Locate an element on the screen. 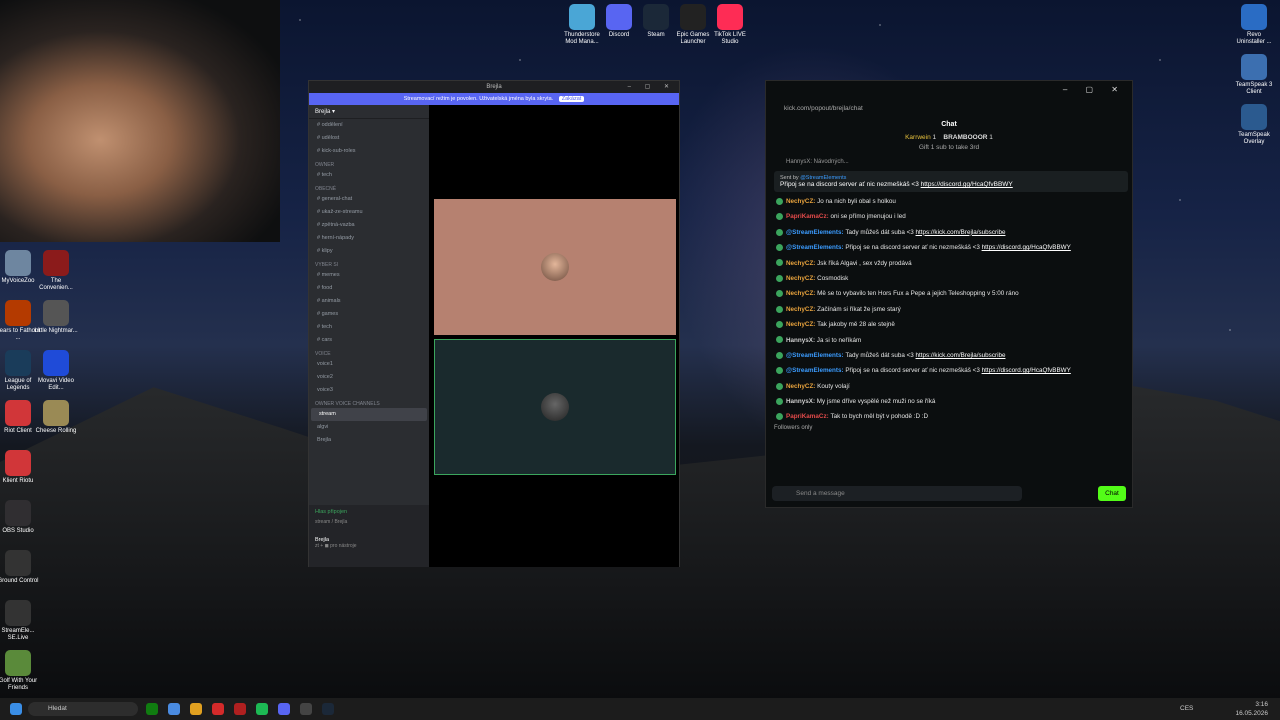  desktop-right-icon-2: TeamSpeak Overlay is located at coordinates (1254, 125).